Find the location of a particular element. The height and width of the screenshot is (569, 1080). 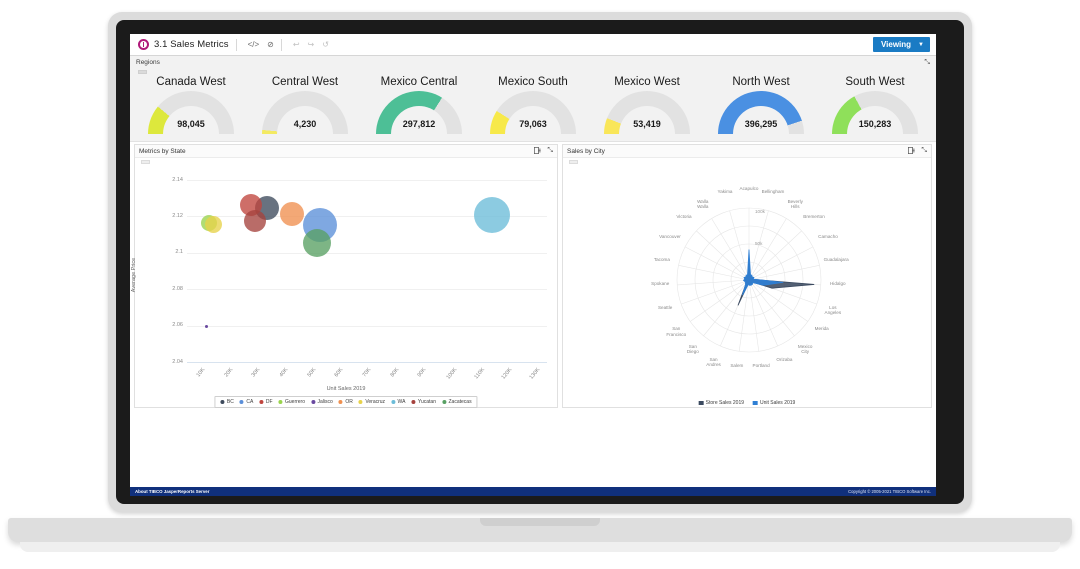

legend-label: WA is located at coordinates (401, 402).